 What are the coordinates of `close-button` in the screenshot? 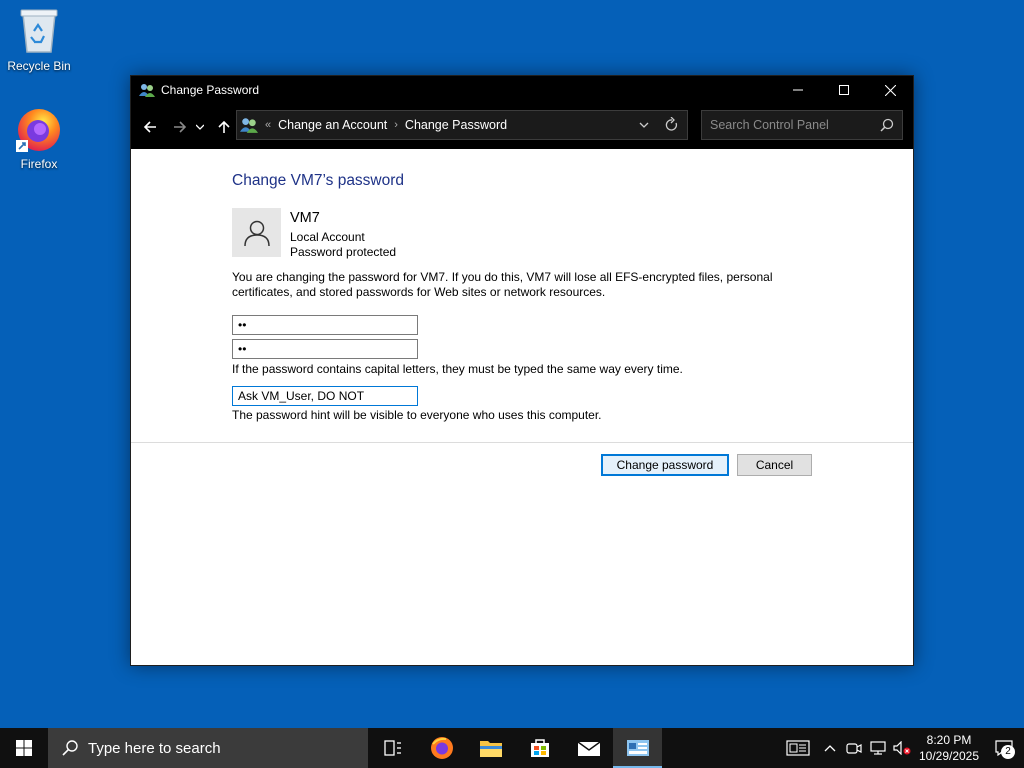 It's located at (890, 90).